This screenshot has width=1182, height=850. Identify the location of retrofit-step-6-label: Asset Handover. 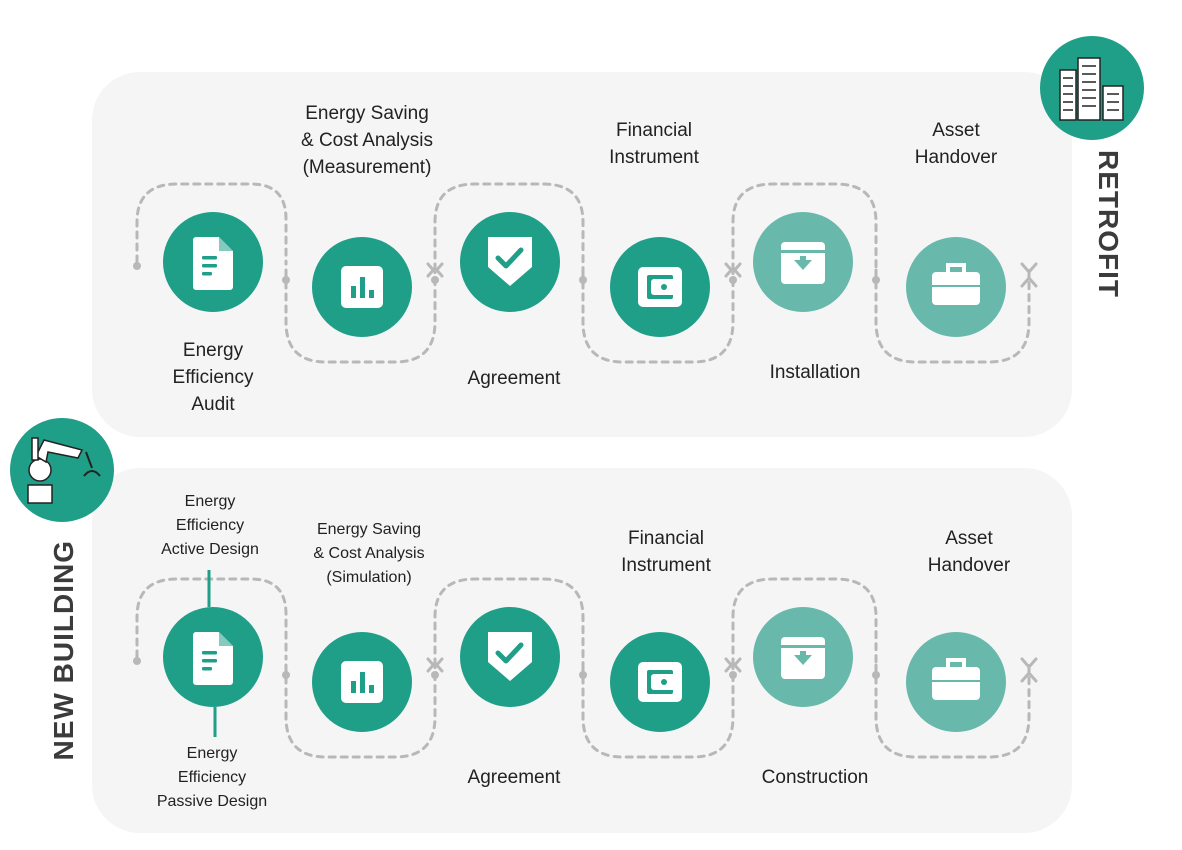
(956, 144).